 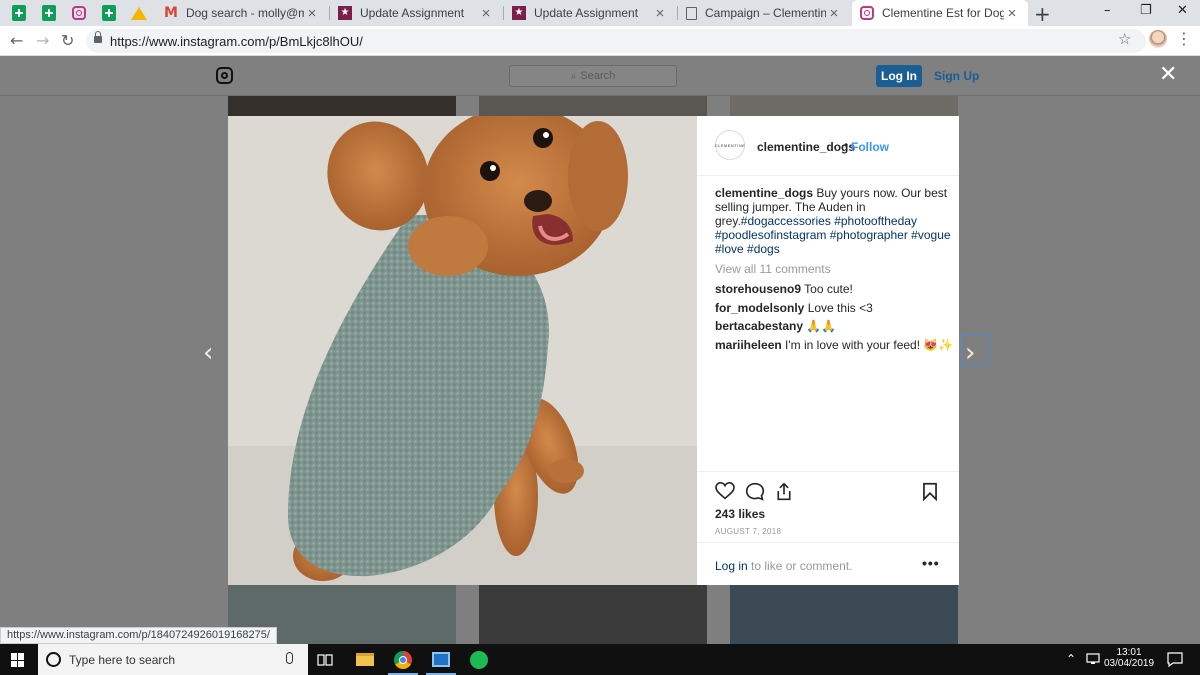 I want to click on instagram-icon, so click(x=79, y=13).